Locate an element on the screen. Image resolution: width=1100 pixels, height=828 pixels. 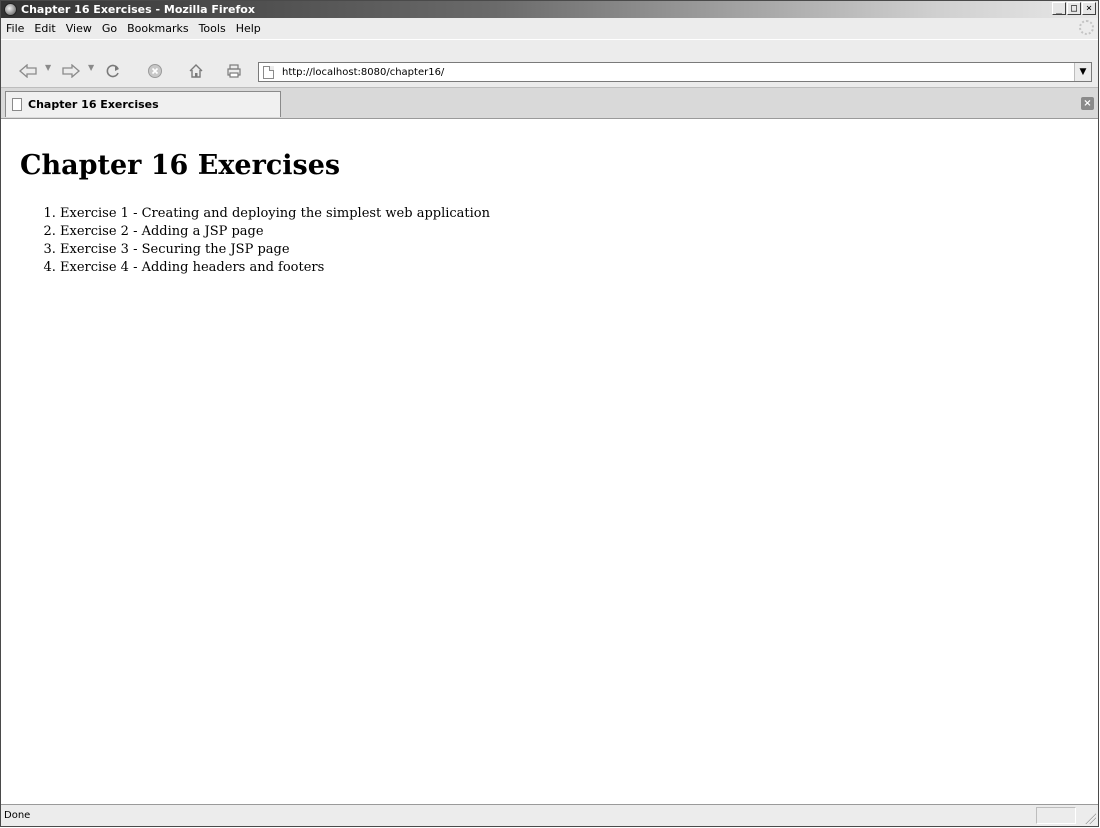
tab-chapter-16-exercises: Chapter 16 Exercises is located at coordinates (143, 104).